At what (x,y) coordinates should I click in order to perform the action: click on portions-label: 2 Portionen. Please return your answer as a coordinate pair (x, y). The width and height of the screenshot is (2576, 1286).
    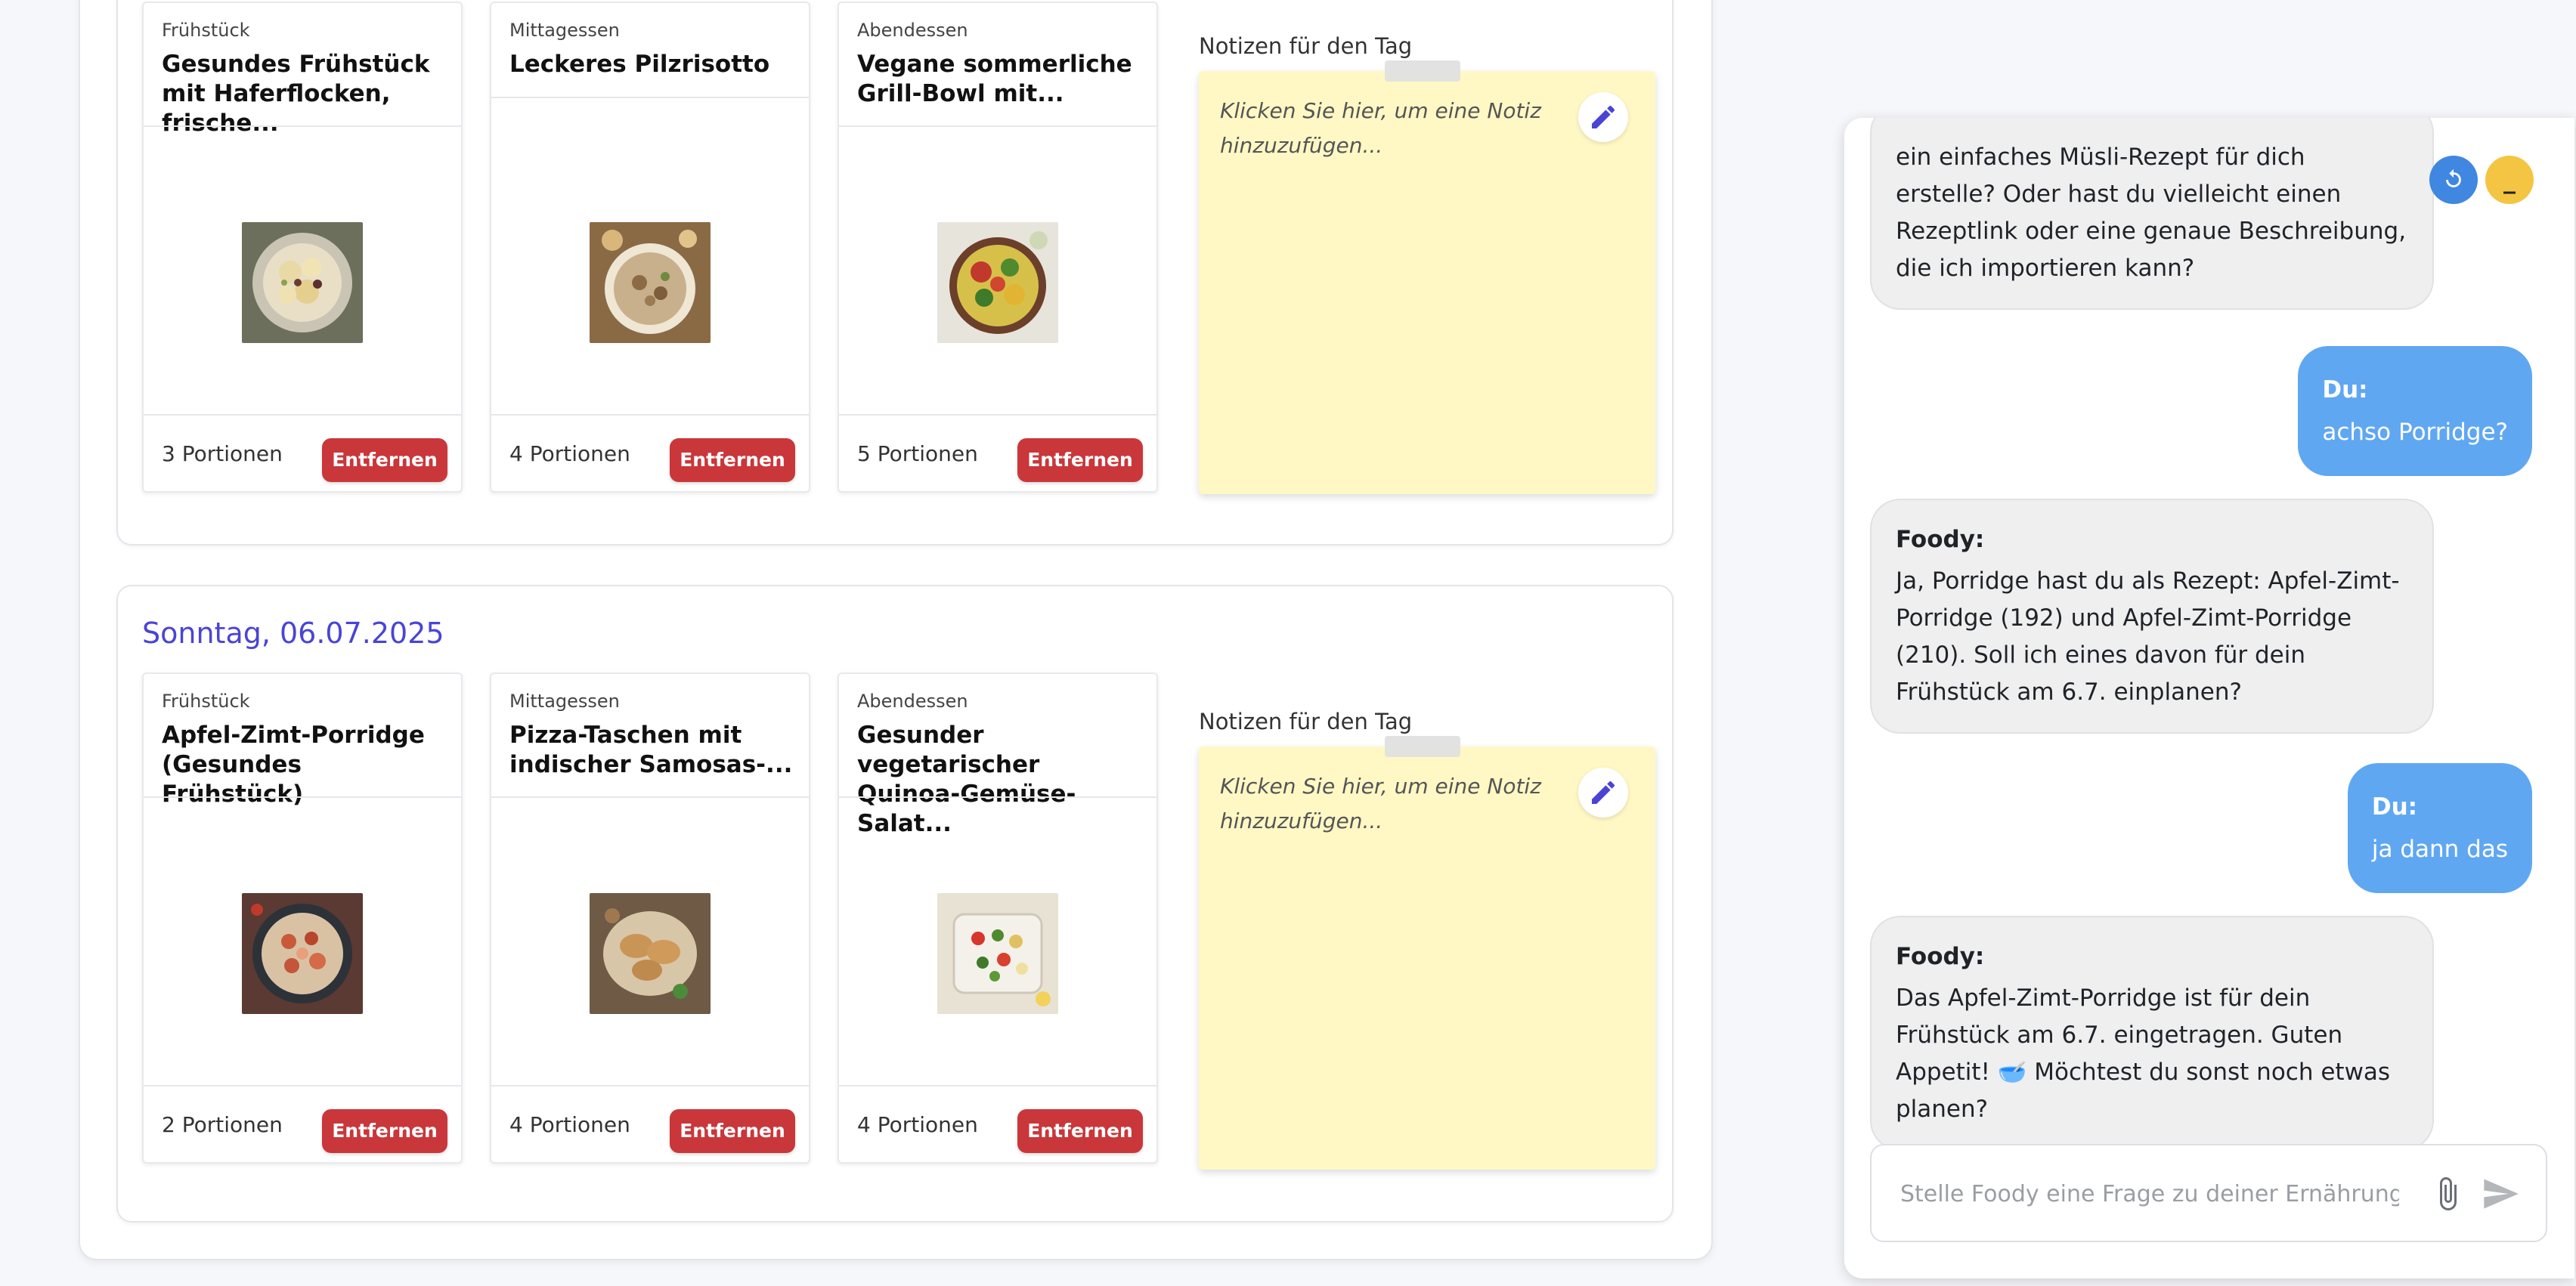
    Looking at the image, I should click on (222, 1124).